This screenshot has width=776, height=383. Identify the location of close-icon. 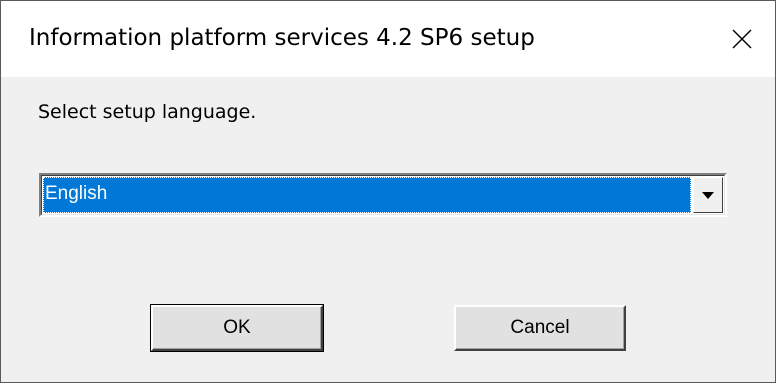
(742, 39).